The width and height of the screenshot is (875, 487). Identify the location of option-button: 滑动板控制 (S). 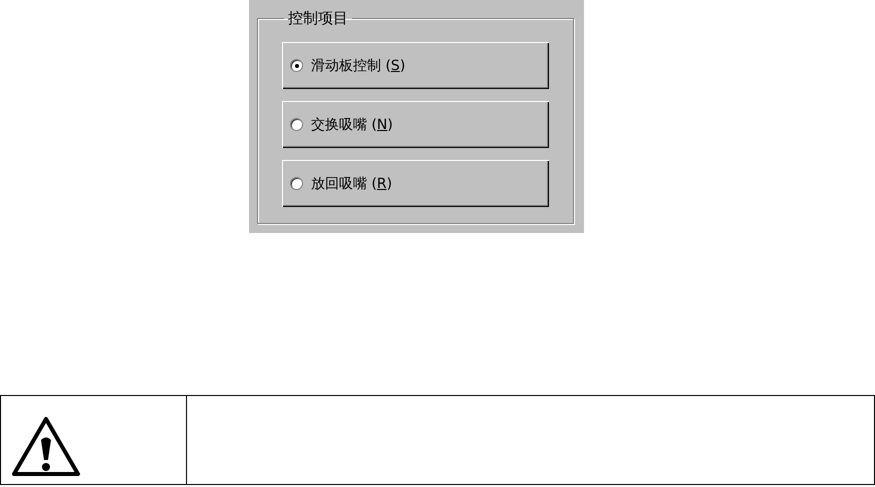
(415, 65).